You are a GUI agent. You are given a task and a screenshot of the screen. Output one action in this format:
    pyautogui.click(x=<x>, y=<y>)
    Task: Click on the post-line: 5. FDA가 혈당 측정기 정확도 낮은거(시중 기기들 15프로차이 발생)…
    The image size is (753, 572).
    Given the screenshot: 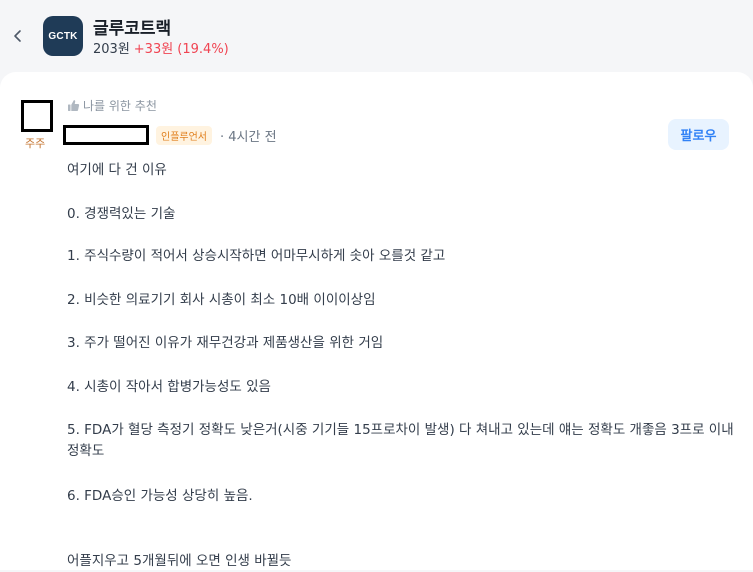 What is the action you would take?
    pyautogui.click(x=400, y=440)
    